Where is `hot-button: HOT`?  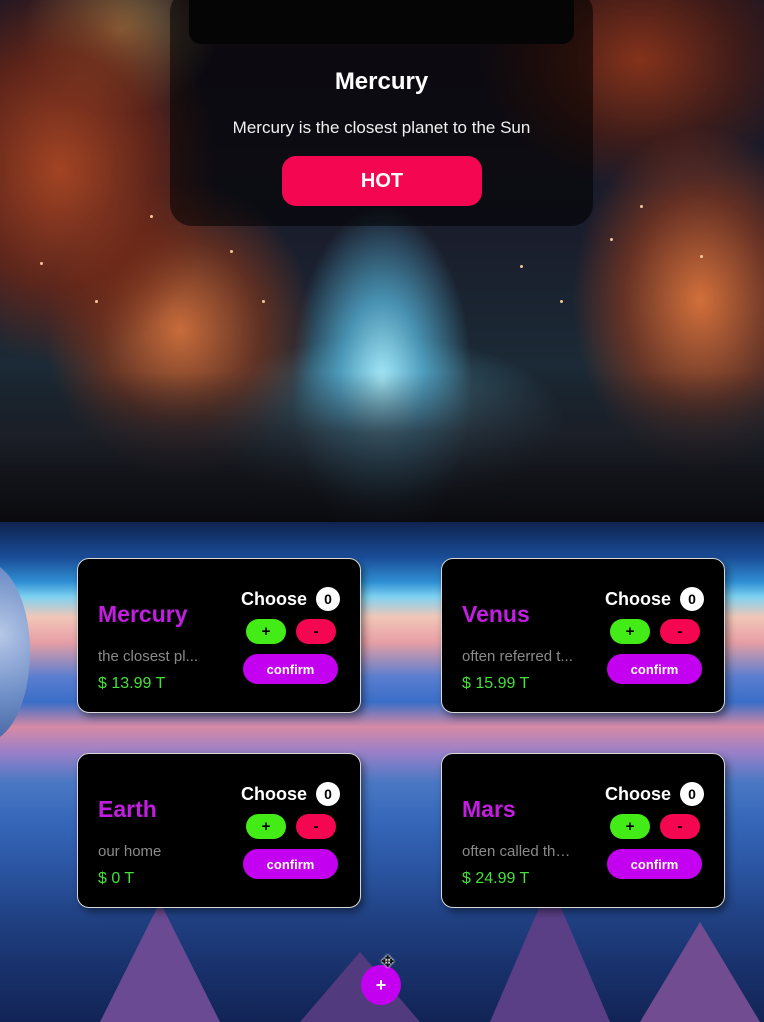
hot-button: HOT is located at coordinates (382, 181).